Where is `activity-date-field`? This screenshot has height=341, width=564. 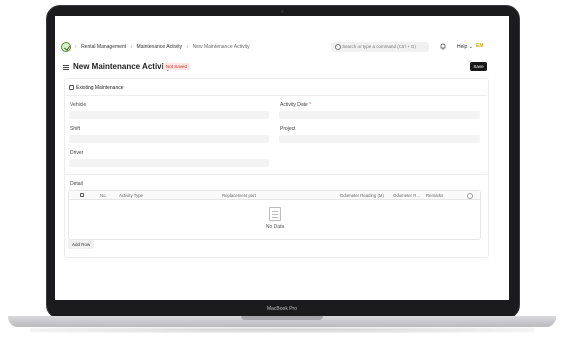 activity-date-field is located at coordinates (379, 115).